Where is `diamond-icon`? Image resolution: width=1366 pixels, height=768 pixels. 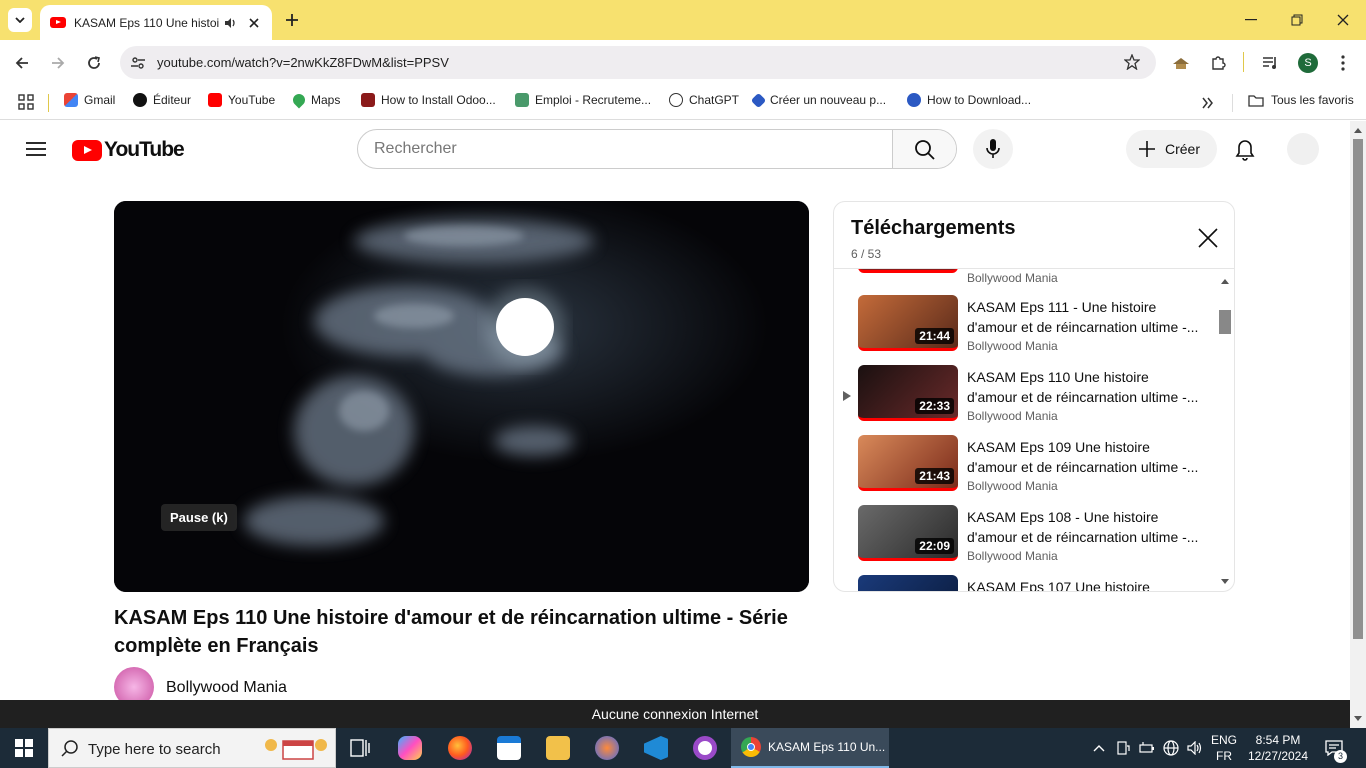
diamond-icon is located at coordinates (758, 100).